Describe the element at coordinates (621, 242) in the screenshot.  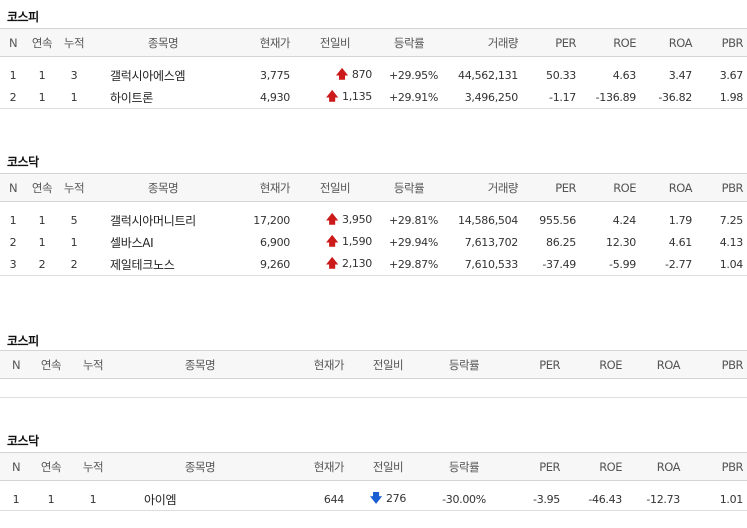
I see `cell-roe: 12.30` at that location.